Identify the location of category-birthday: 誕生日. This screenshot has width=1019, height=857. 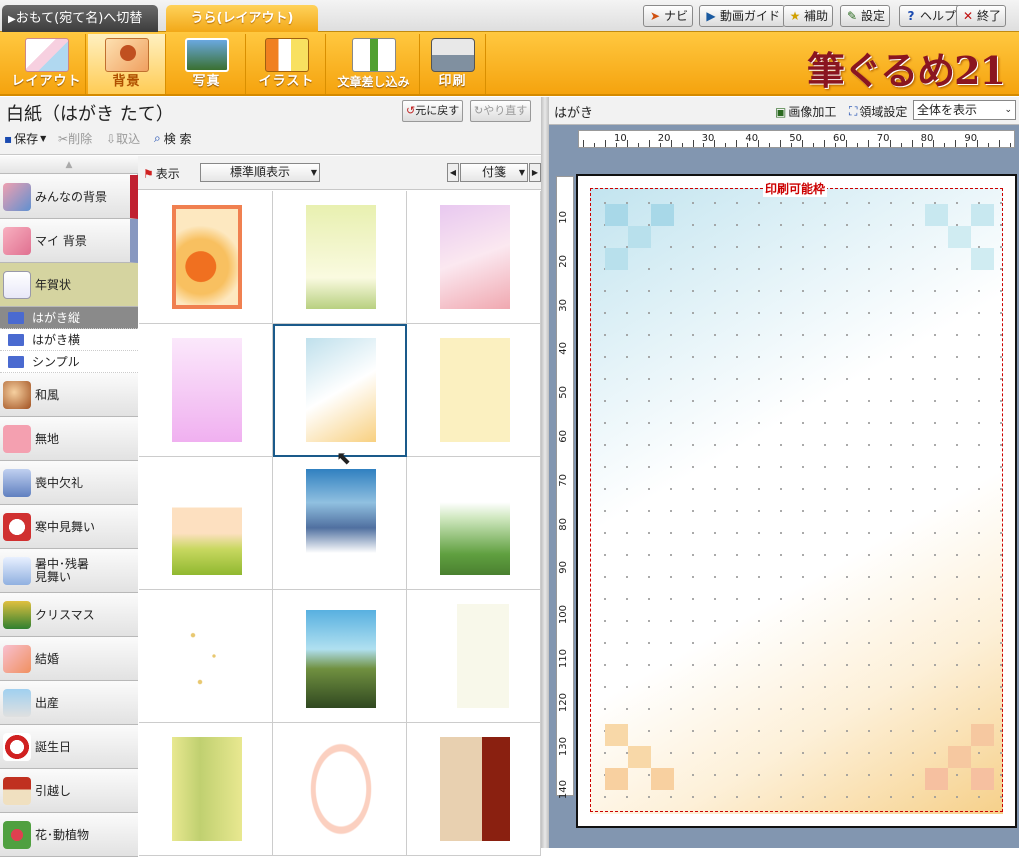
(69, 747).